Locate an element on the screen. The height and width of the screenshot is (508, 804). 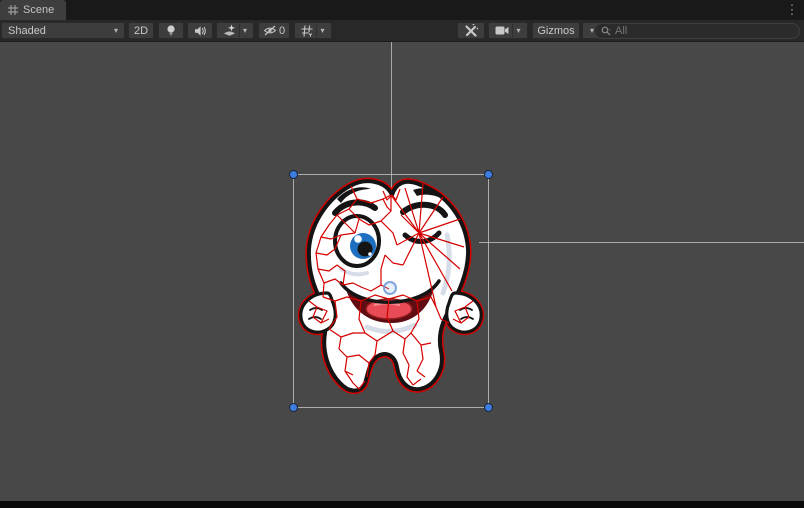
horizontal-guide-line is located at coordinates (641, 242).